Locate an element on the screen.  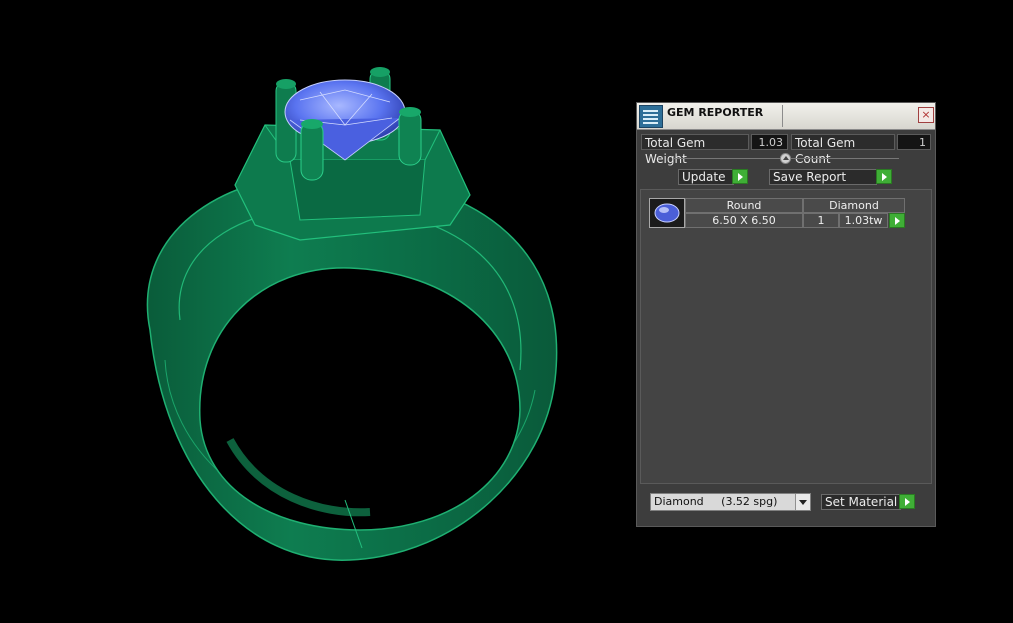
save-report-go-icon is located at coordinates (884, 176).